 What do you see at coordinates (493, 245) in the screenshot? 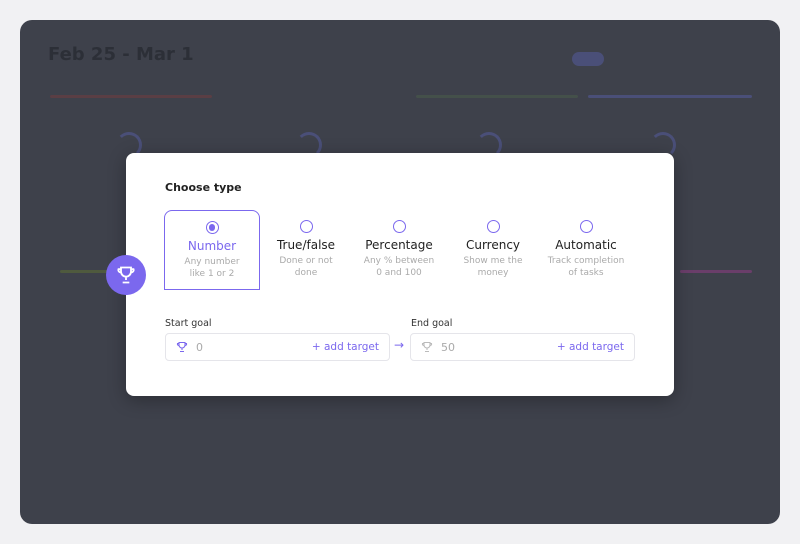
I see `option-label: Currency` at bounding box center [493, 245].